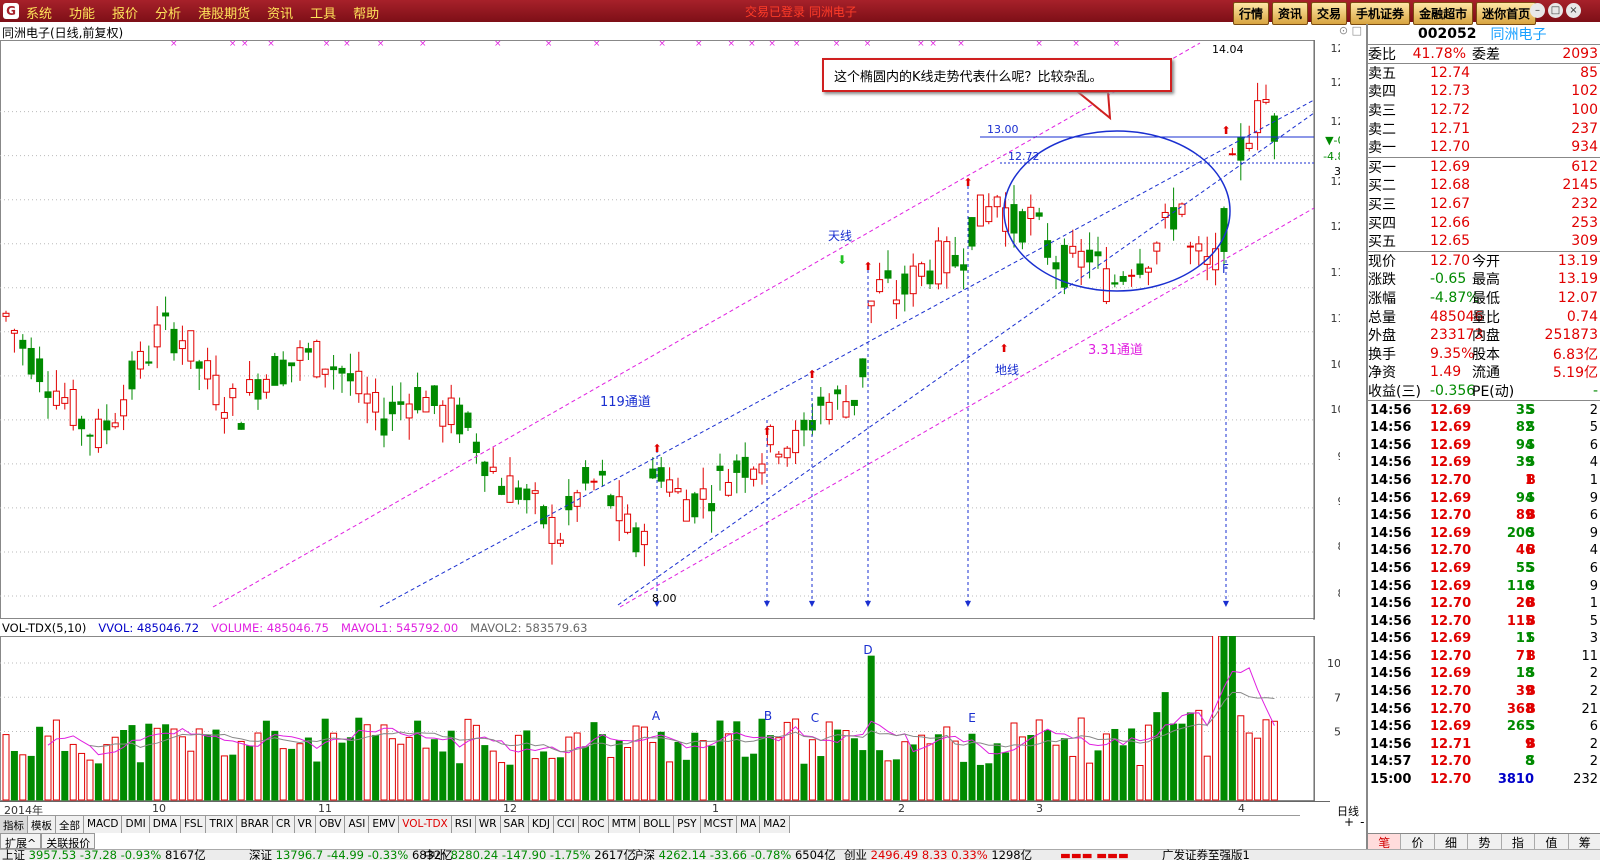 This screenshot has width=1600, height=860. Describe the element at coordinates (42, 824) in the screenshot. I see `indicator-tab: 模板` at that location.